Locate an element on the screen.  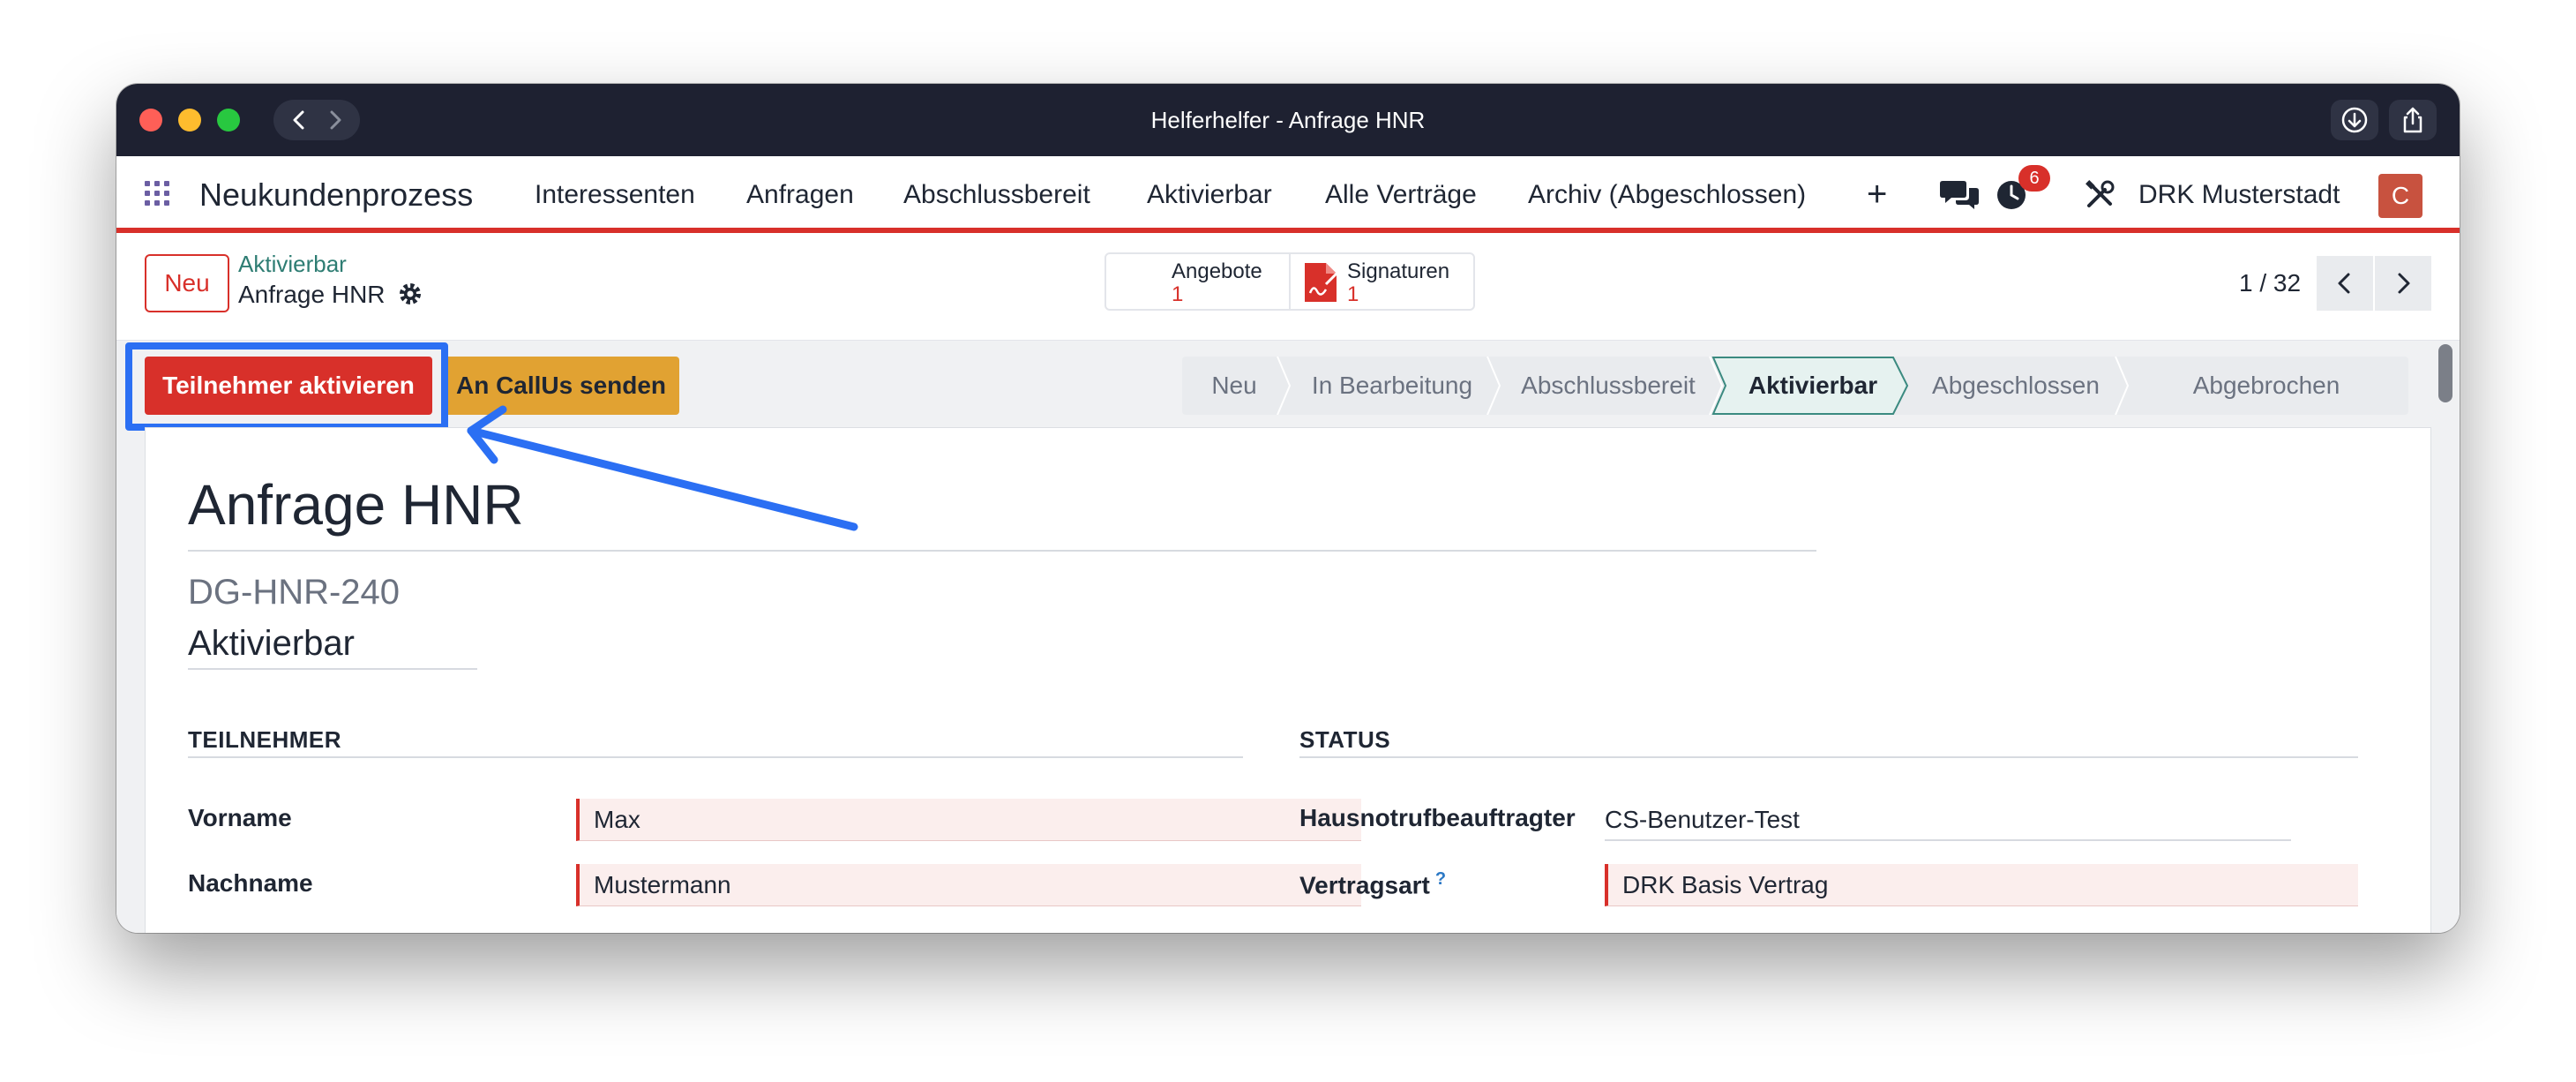
first-name-label: Vorname is located at coordinates (240, 817).